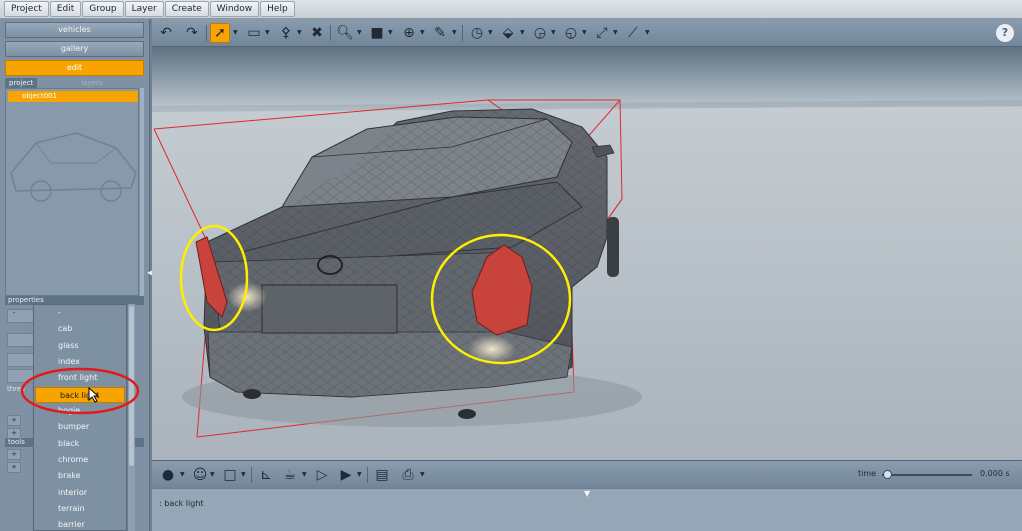  Describe the element at coordinates (1005, 33) in the screenshot. I see `help-button: ?` at that location.